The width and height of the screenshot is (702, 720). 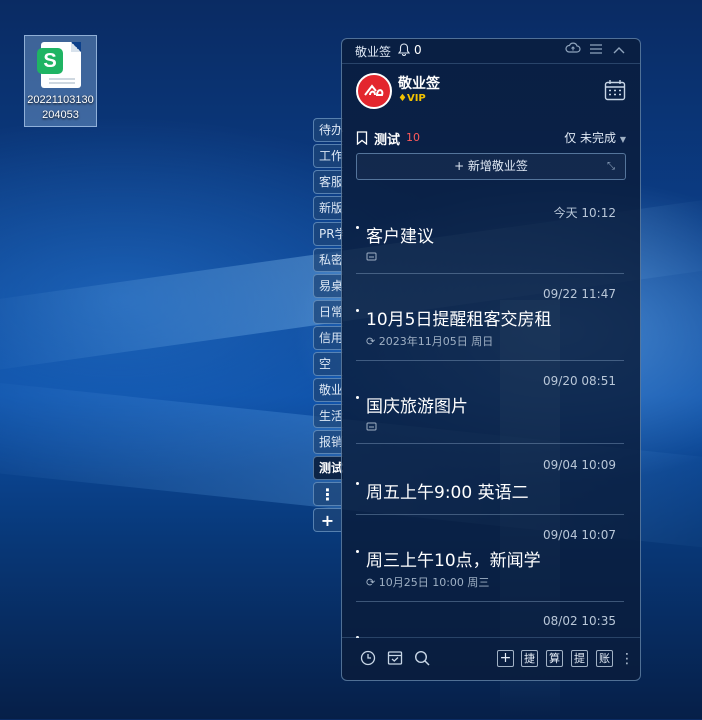 What do you see at coordinates (404, 51) in the screenshot?
I see `bell-icon` at bounding box center [404, 51].